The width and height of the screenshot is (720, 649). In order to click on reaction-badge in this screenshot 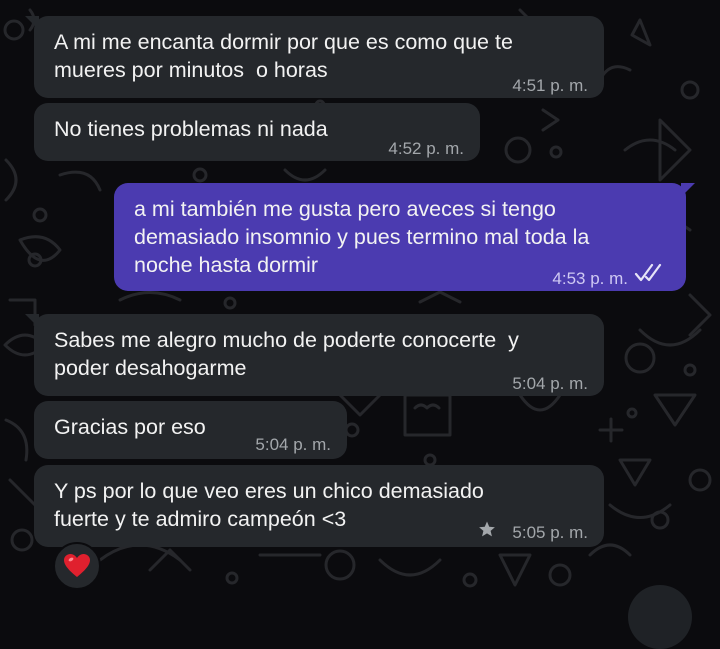, I will do `click(77, 566)`.